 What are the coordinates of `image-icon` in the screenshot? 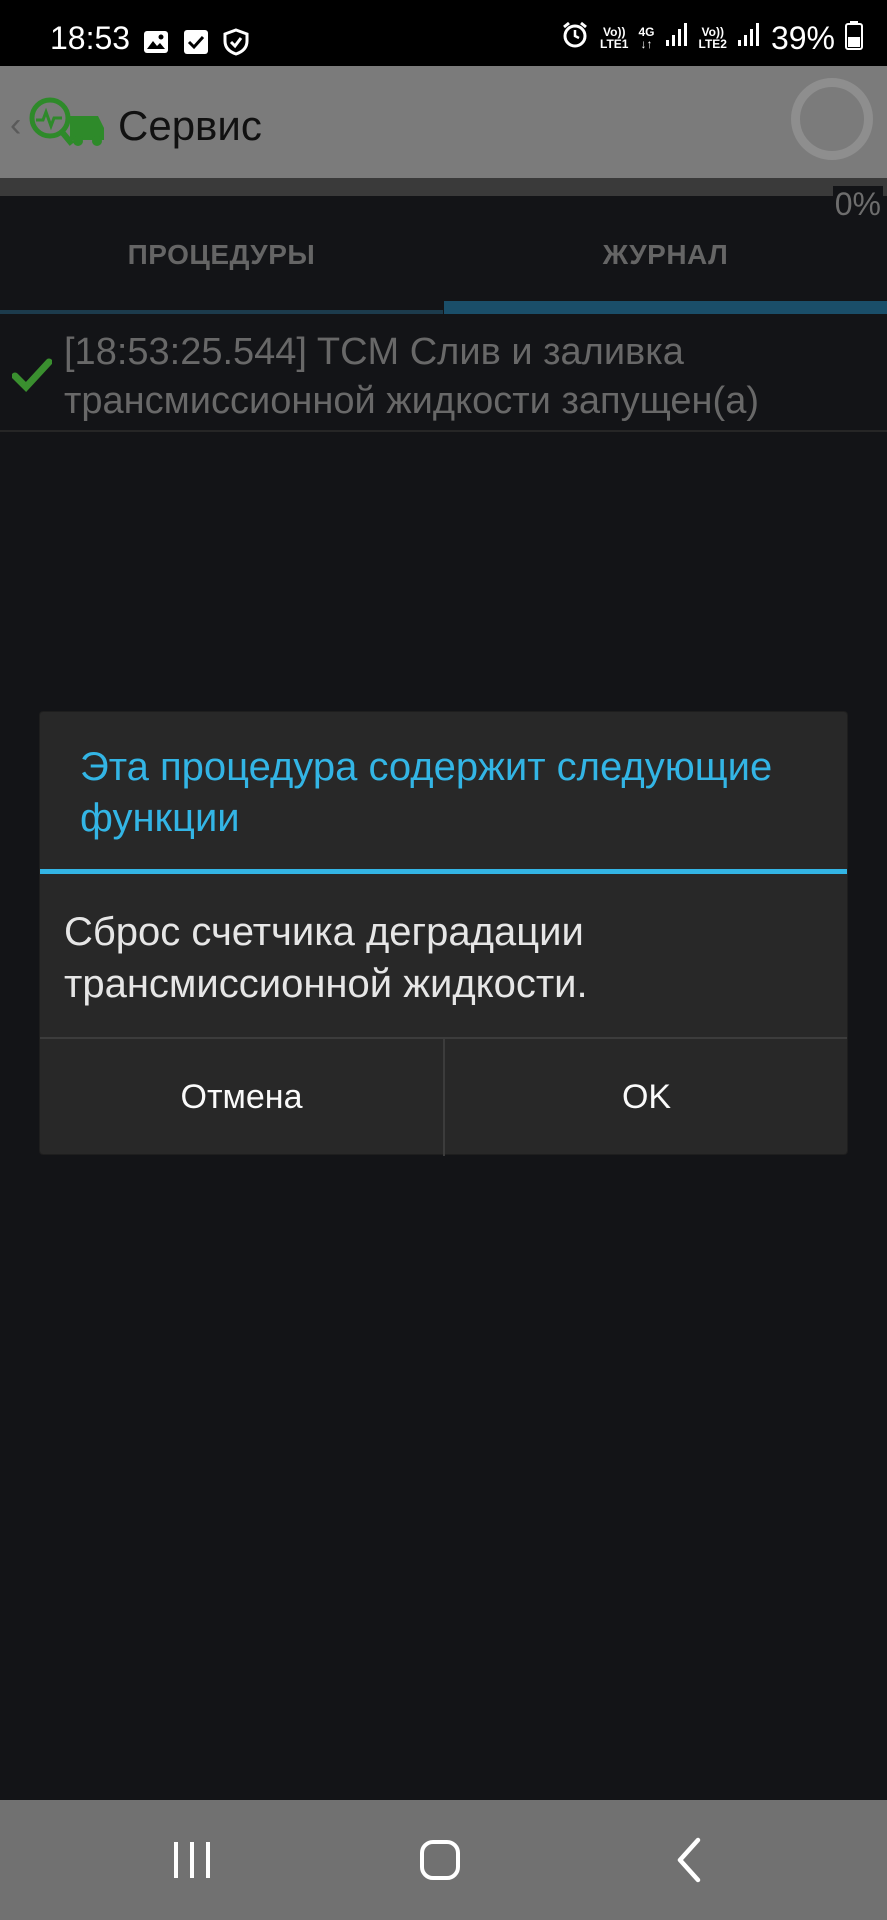 It's located at (156, 42).